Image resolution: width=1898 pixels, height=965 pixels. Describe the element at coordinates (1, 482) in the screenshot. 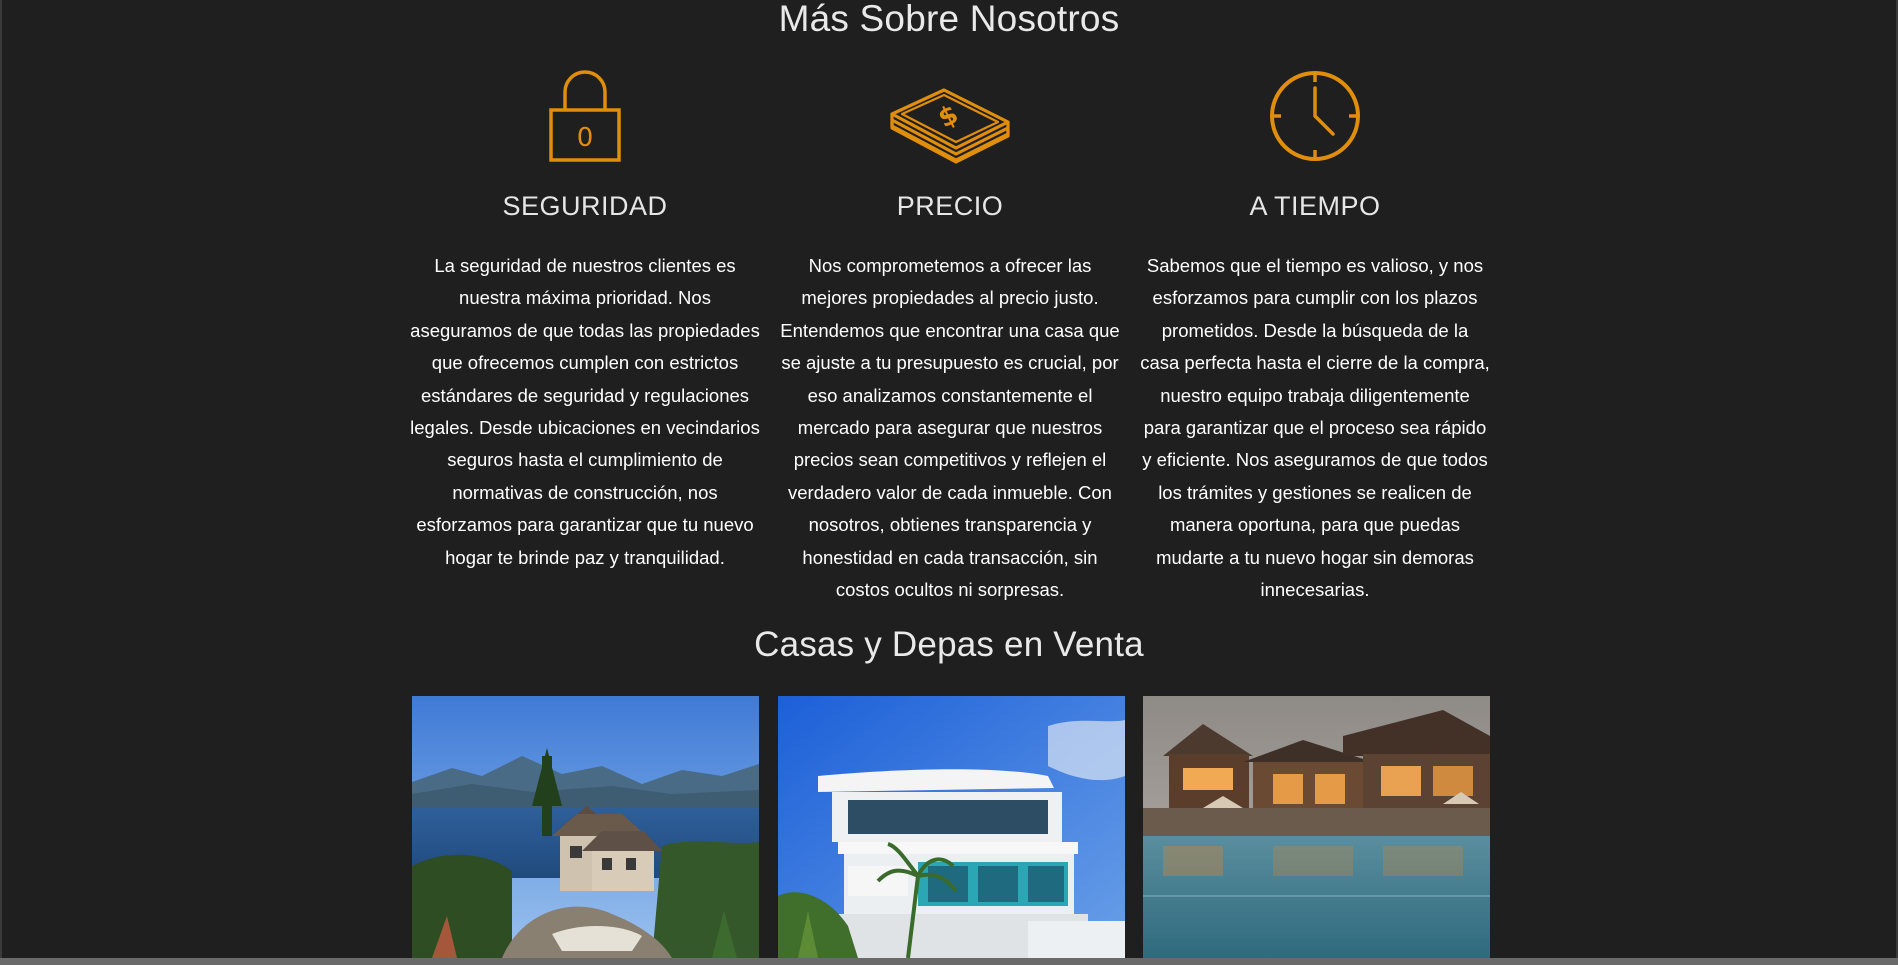

I see `left-border` at that location.